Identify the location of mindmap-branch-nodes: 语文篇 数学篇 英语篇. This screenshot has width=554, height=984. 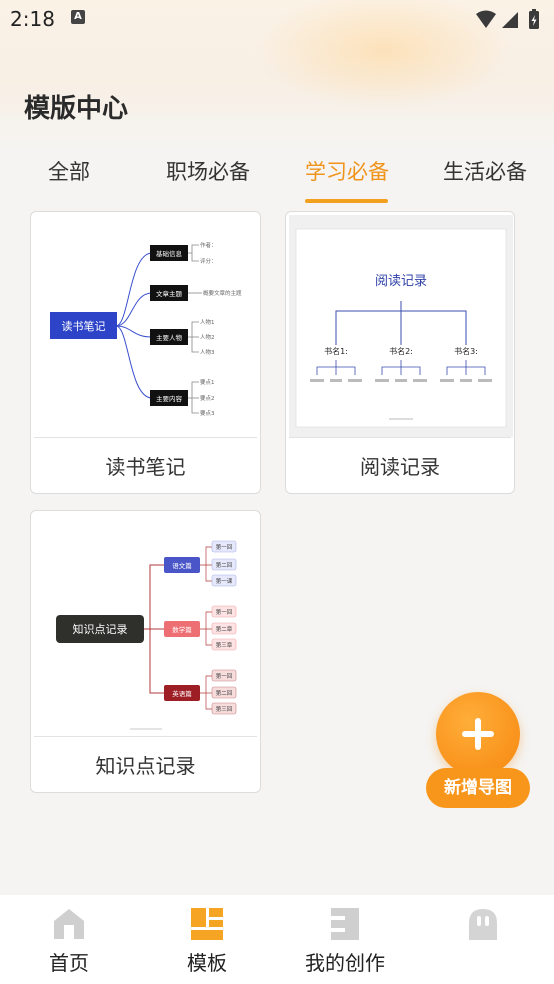
(182, 629).